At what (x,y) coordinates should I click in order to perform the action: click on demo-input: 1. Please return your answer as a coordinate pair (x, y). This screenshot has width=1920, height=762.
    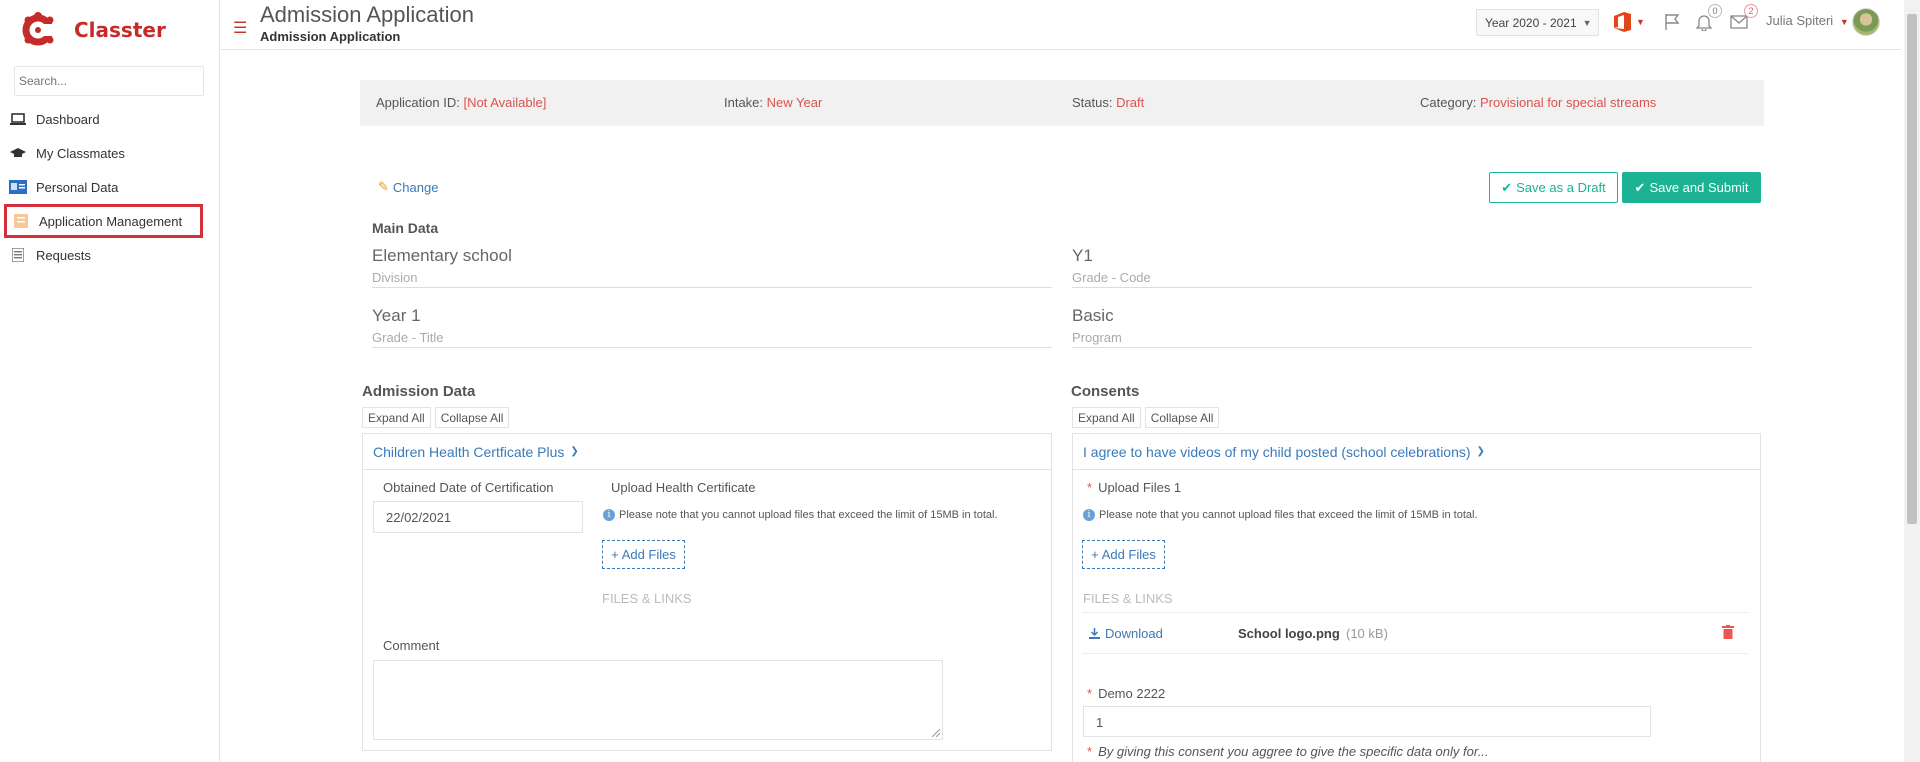
    Looking at the image, I should click on (1367, 721).